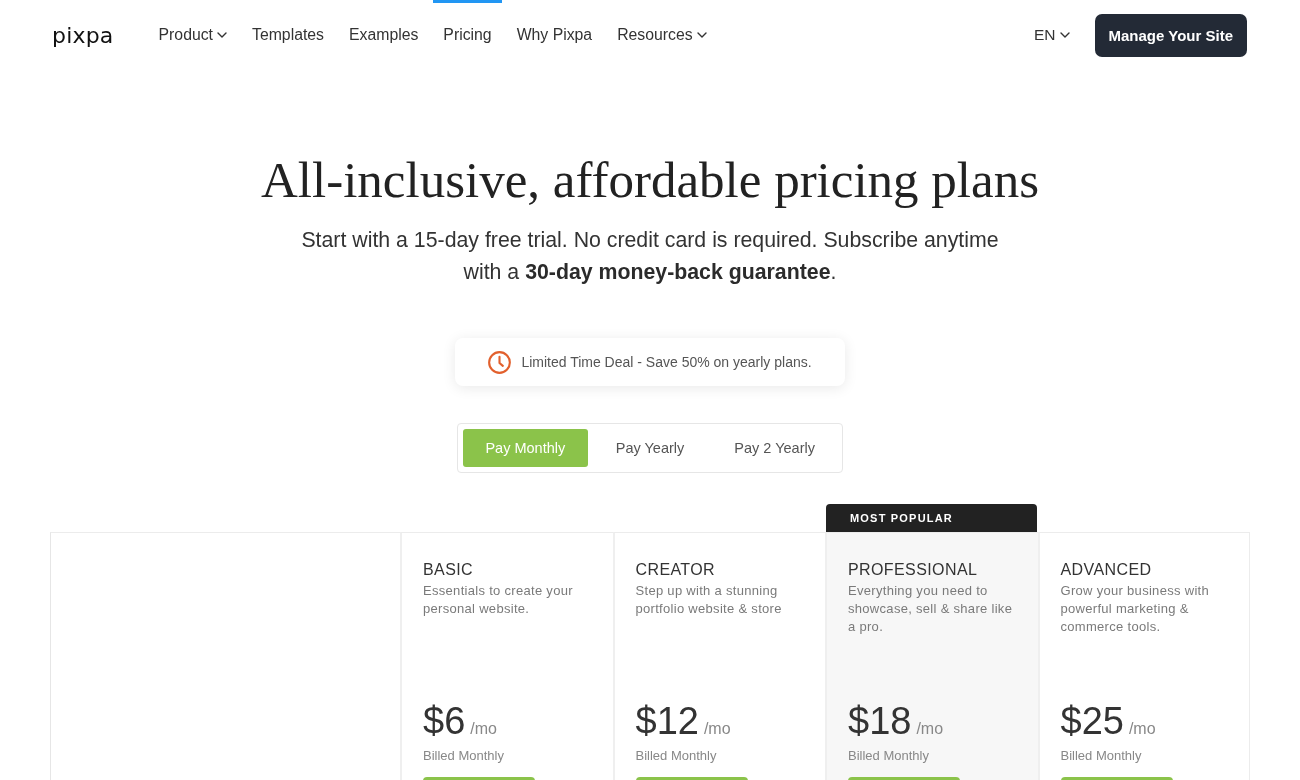 The image size is (1300, 780). Describe the element at coordinates (554, 35) in the screenshot. I see `nav-link: Why Pixpa` at that location.